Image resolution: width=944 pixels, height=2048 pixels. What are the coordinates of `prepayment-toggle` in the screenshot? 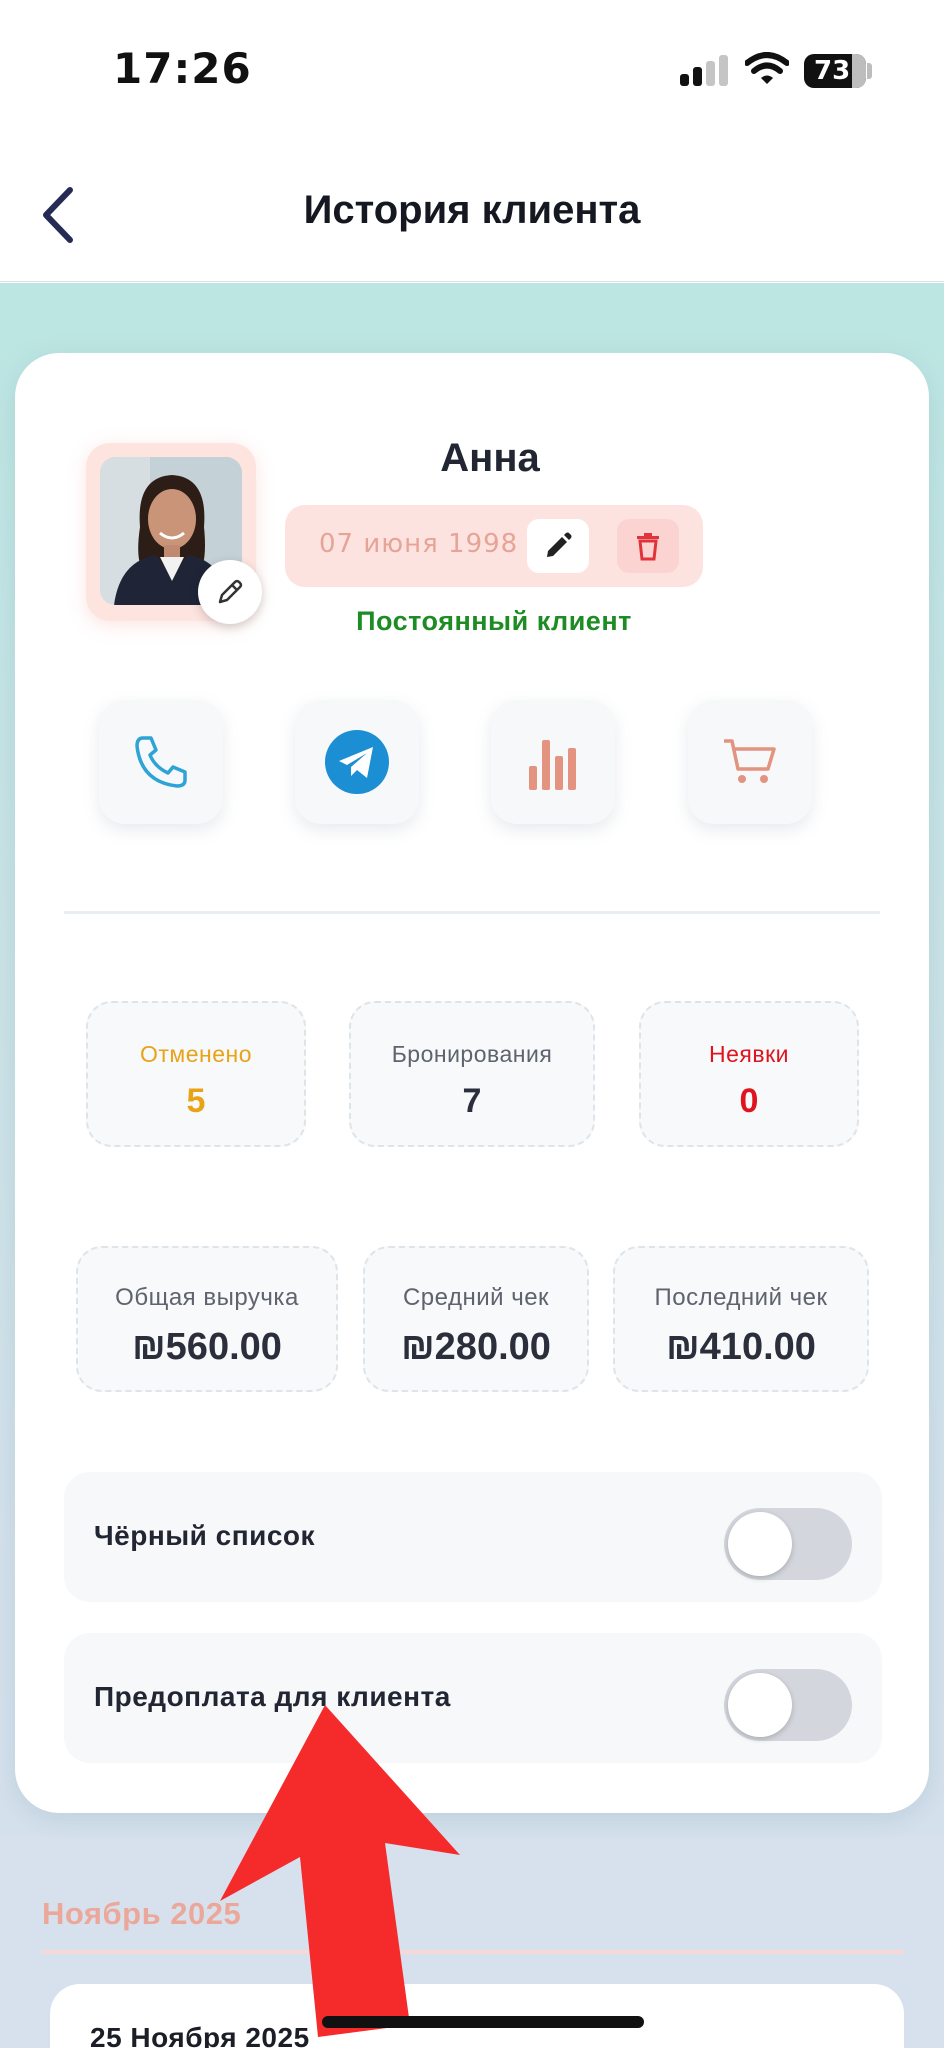 It's located at (788, 1705).